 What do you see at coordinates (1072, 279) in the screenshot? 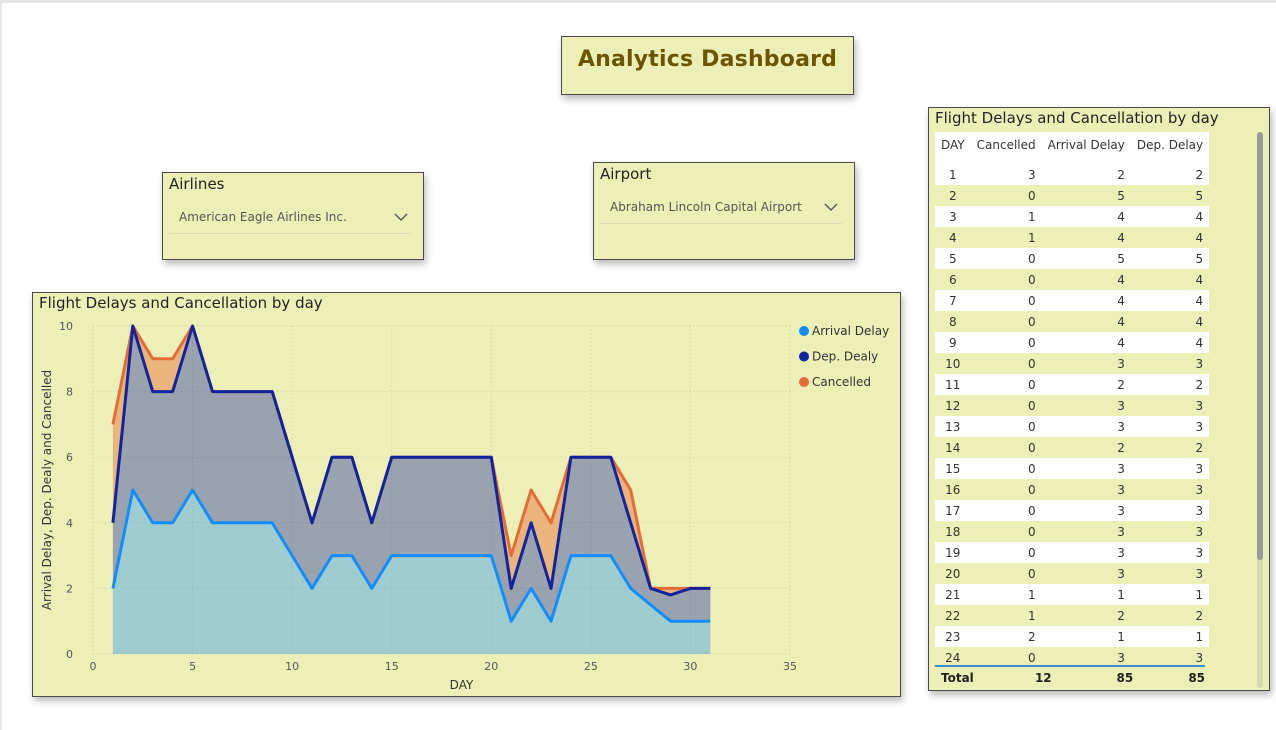
I see `table-row: 6044` at bounding box center [1072, 279].